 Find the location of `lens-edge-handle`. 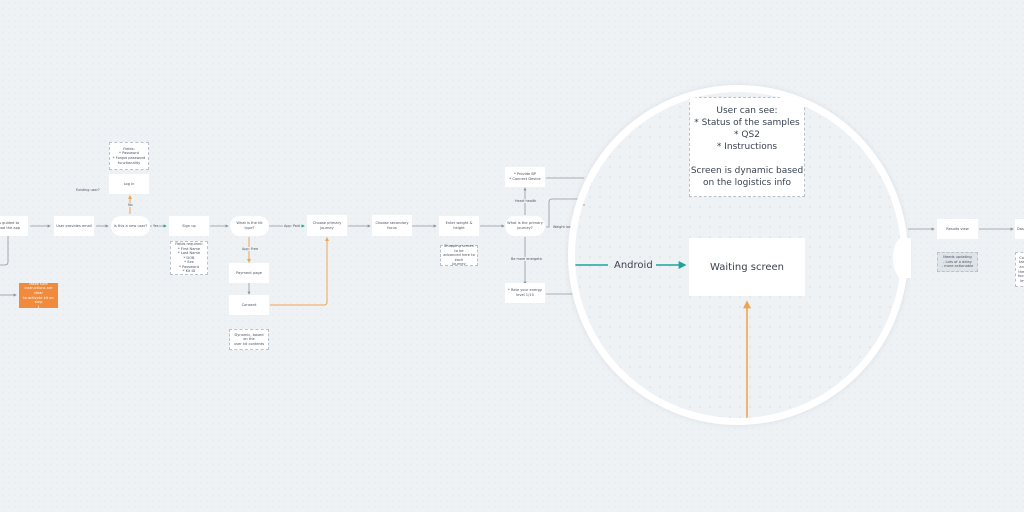

lens-edge-handle is located at coordinates (902, 258).